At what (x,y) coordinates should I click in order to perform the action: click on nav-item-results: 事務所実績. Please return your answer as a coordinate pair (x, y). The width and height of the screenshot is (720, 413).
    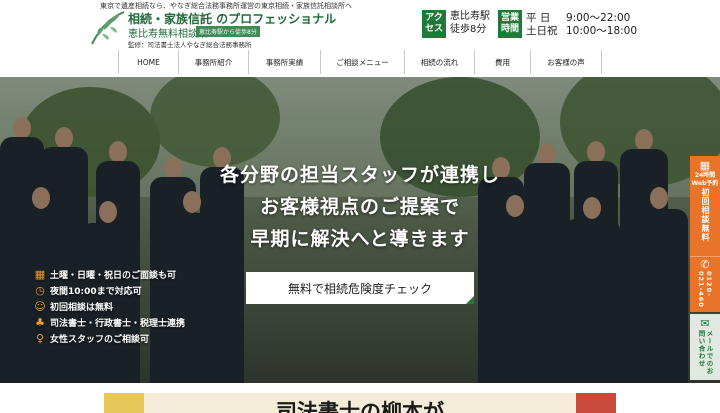
    Looking at the image, I should click on (284, 62).